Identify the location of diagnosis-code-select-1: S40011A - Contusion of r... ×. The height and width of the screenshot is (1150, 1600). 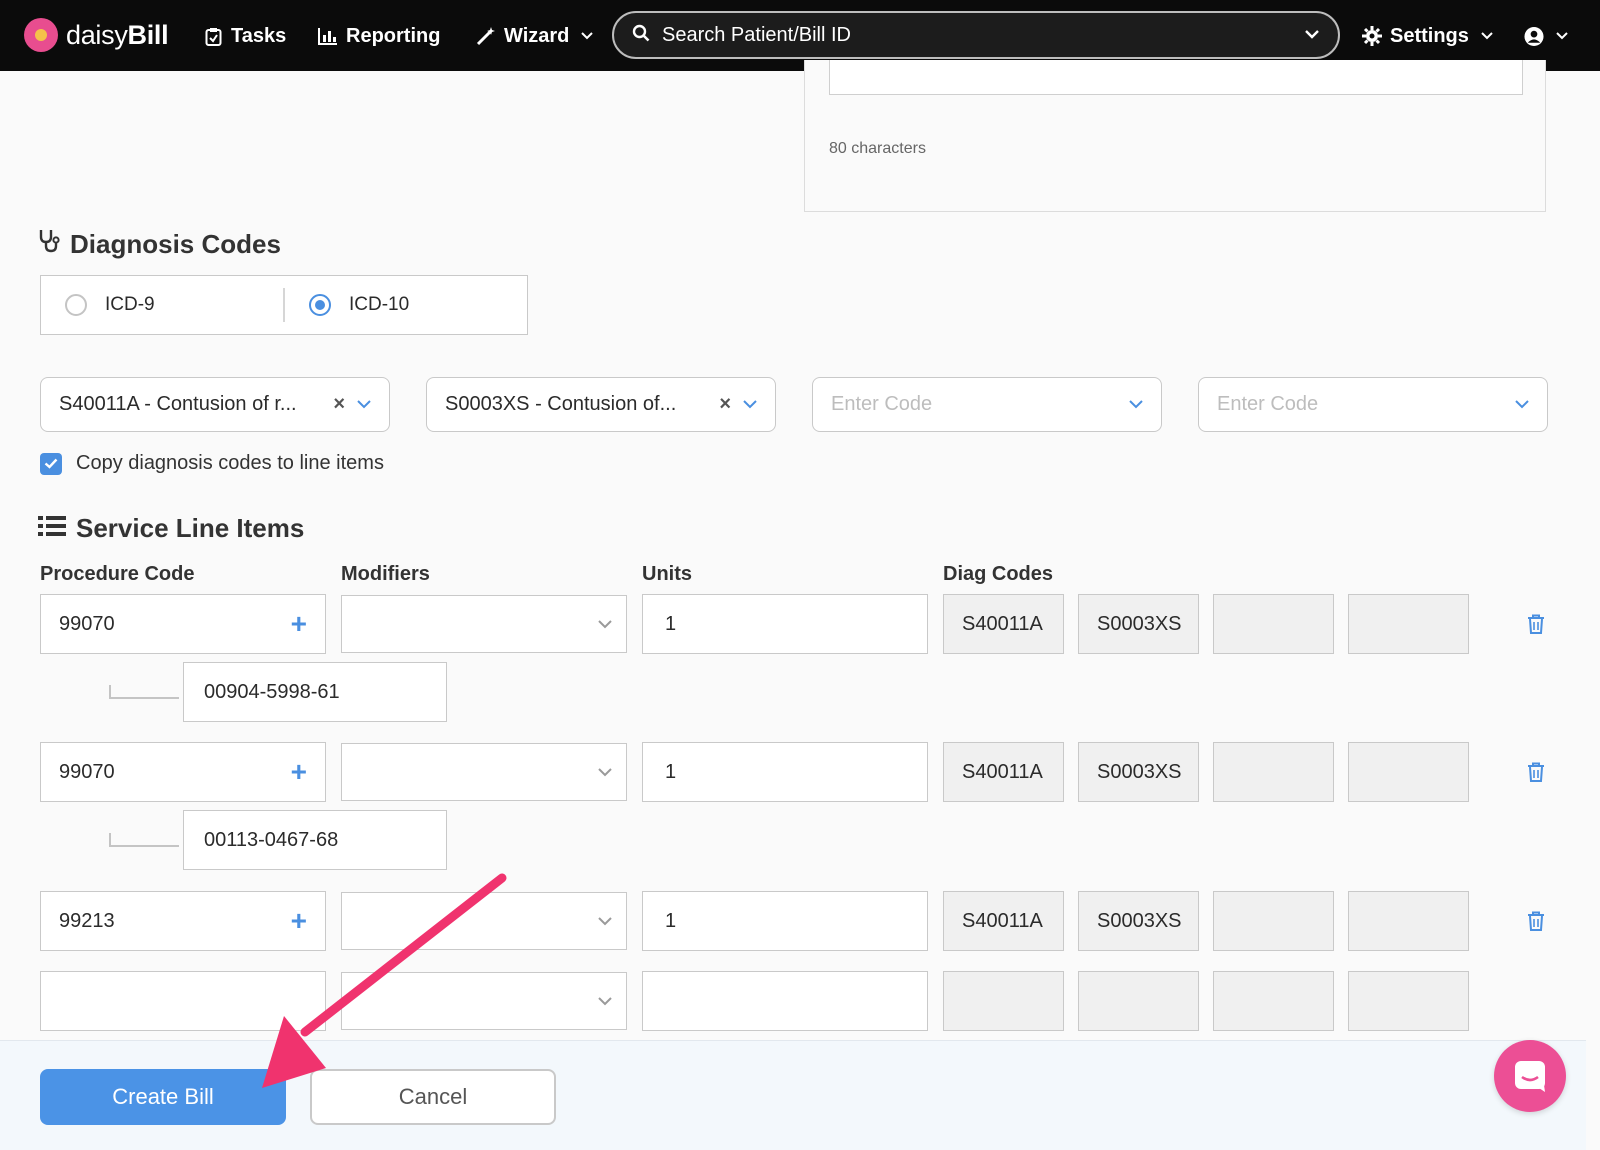
(215, 404).